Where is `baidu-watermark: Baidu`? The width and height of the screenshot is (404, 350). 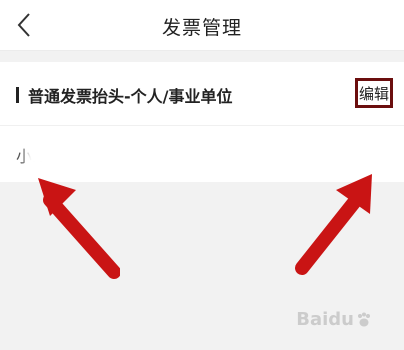 baidu-watermark: Baidu is located at coordinates (334, 319).